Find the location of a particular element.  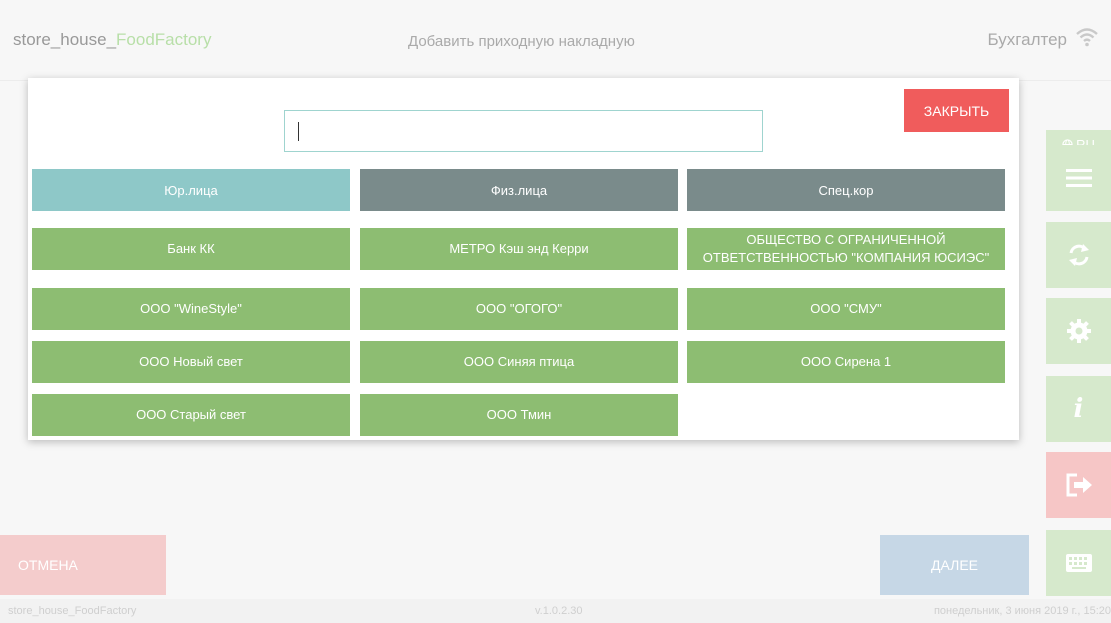

footer-version: v.1.0.2.30 is located at coordinates (559, 611).